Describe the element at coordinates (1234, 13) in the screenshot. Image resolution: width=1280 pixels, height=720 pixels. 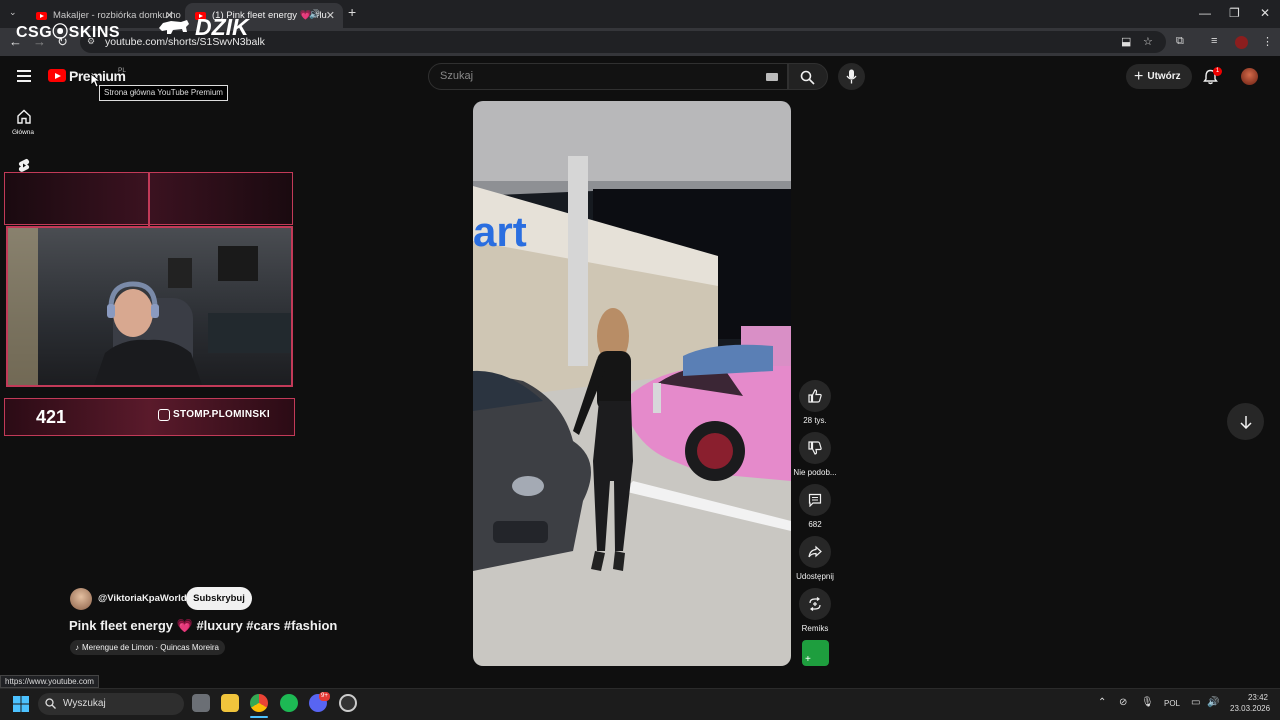
I see `restore-button: ❐` at that location.